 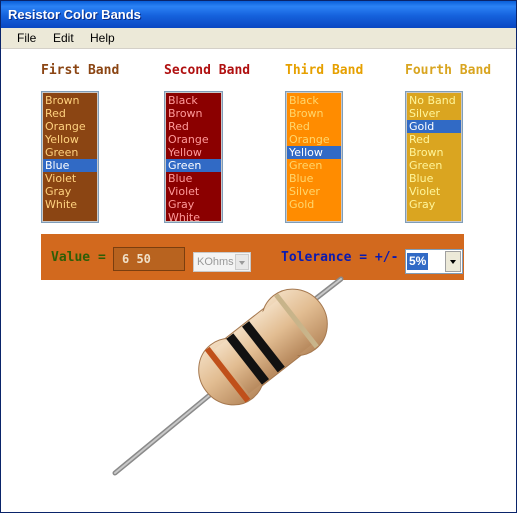 I want to click on second-band-title: Second Band, so click(x=207, y=70).